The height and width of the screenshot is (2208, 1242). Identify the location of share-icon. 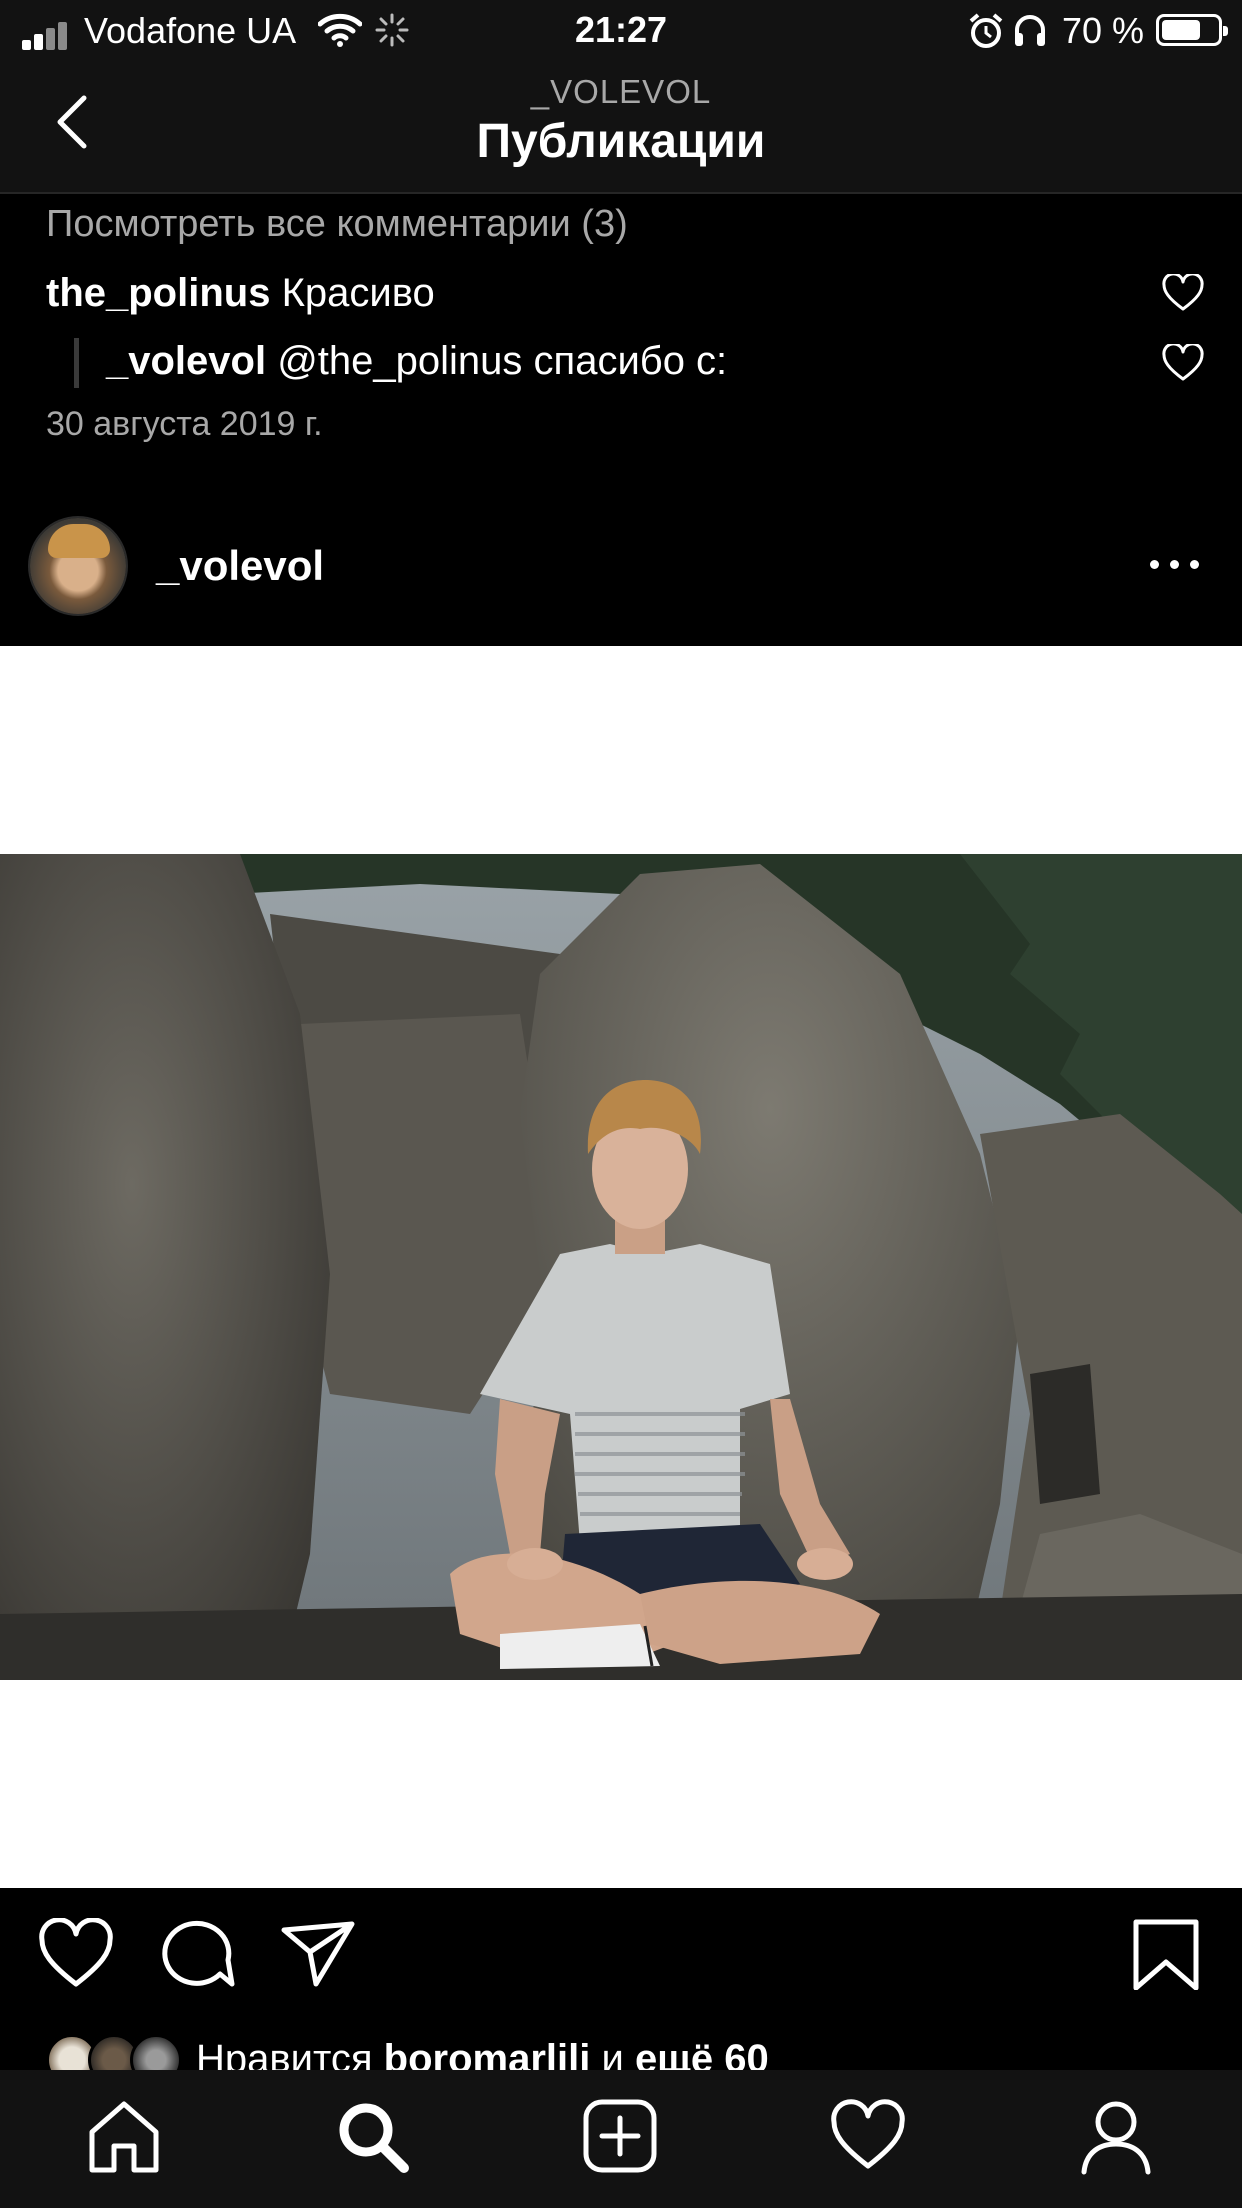
(318, 1954).